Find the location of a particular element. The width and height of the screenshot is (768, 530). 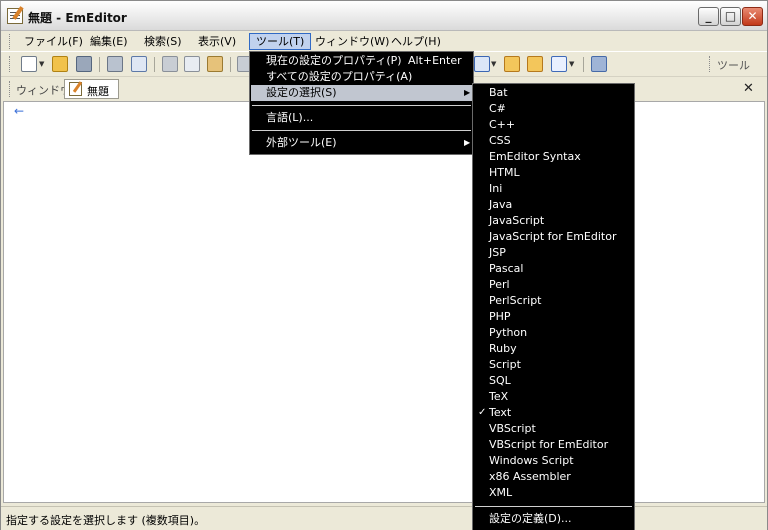

config-item-label: PHP is located at coordinates (500, 316).